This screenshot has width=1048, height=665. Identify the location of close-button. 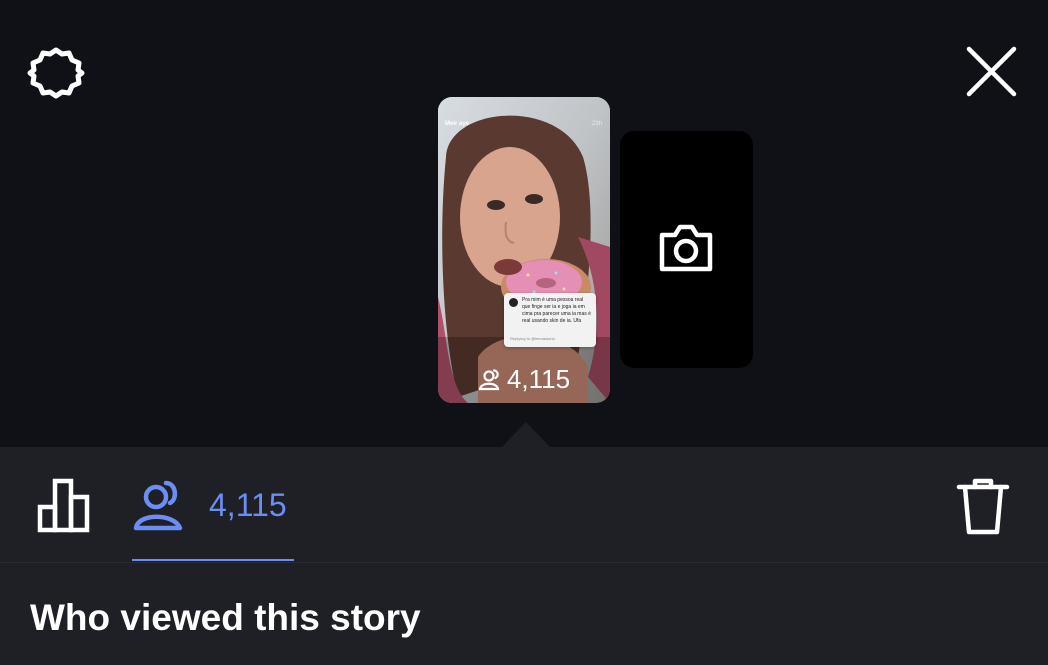
(991, 72).